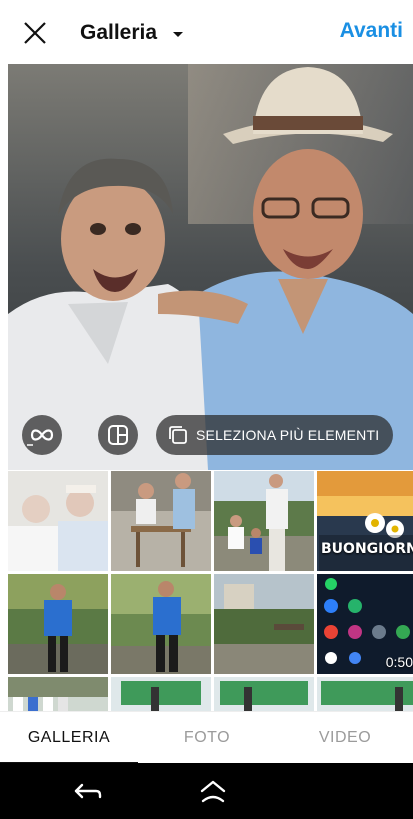 Image resolution: width=413 pixels, height=819 pixels. What do you see at coordinates (213, 792) in the screenshot?
I see `home-icon` at bounding box center [213, 792].